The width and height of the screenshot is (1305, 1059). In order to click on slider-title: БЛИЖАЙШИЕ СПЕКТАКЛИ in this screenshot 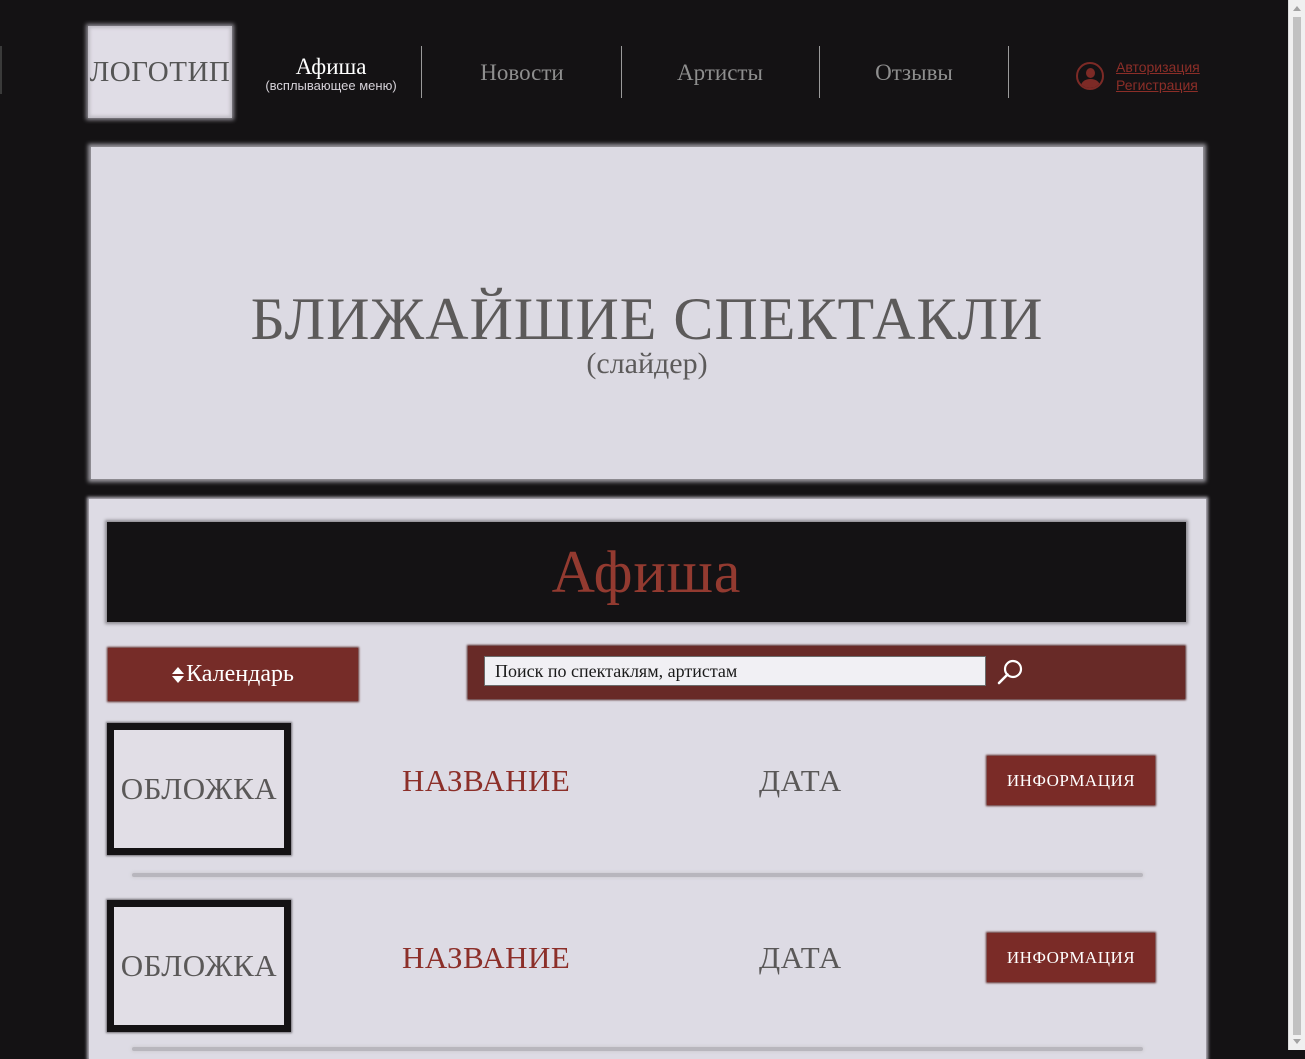, I will do `click(647, 319)`.